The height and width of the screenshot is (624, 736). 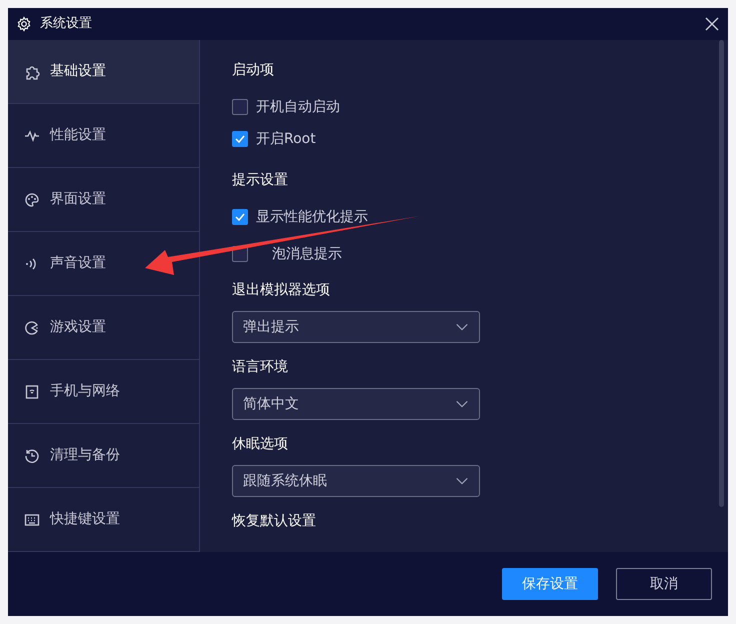 I want to click on dropdown: 简体中文, so click(x=356, y=404).